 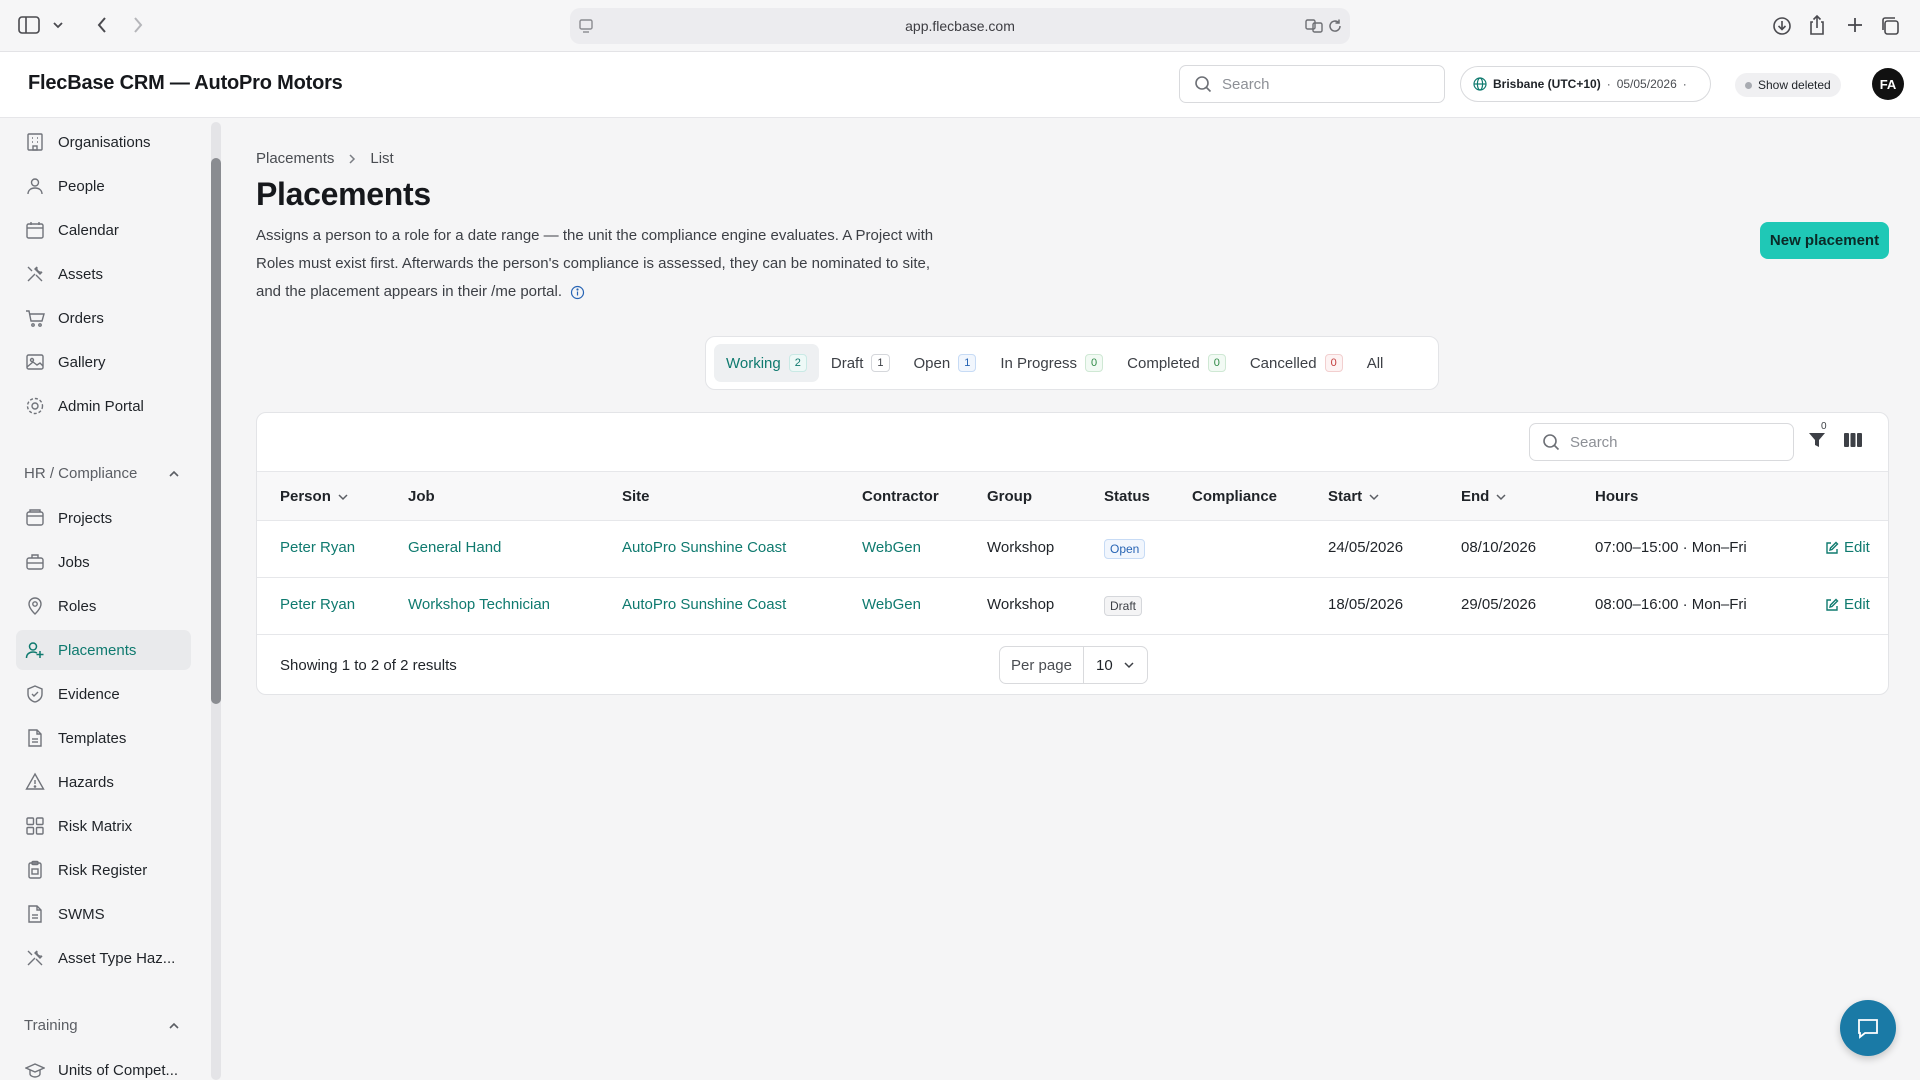 I want to click on breadcrumb-placements: Placements, so click(x=295, y=158).